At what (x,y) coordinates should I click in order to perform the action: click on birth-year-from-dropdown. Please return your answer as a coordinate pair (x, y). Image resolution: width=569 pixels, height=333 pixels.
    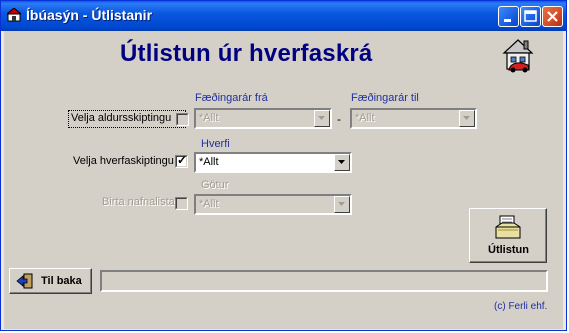
    Looking at the image, I should click on (322, 118).